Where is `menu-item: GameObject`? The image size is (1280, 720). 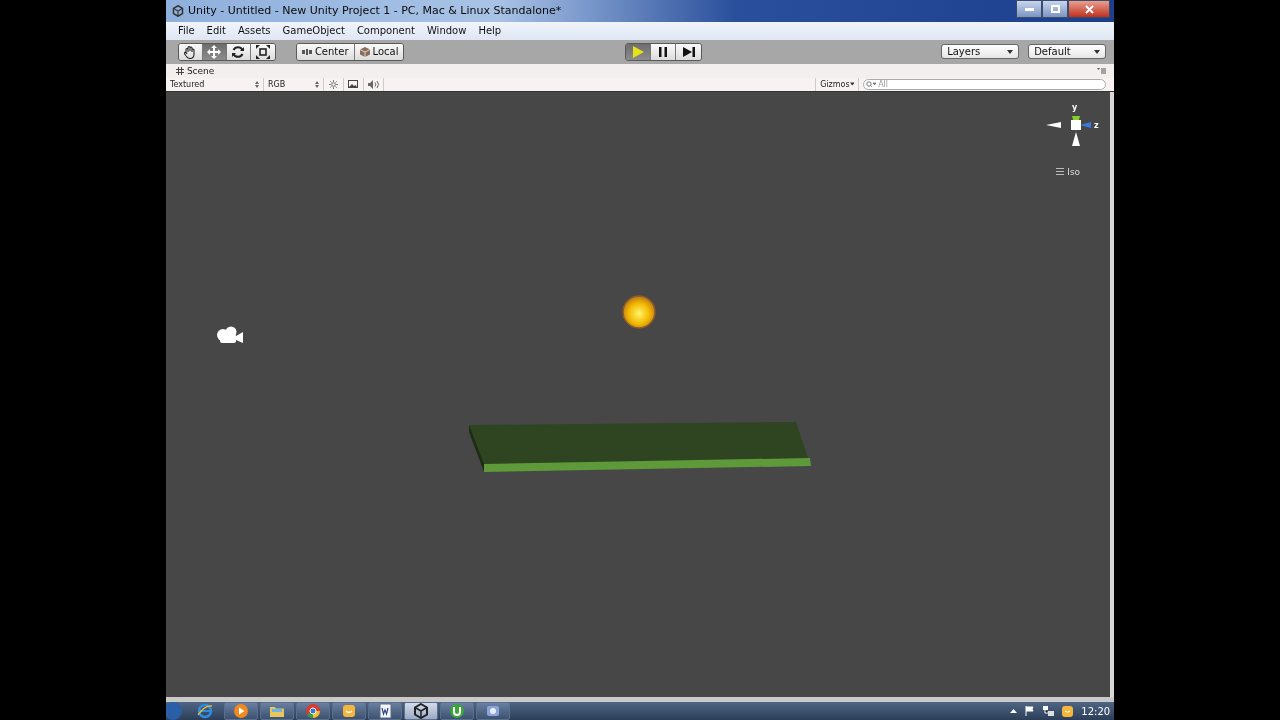 menu-item: GameObject is located at coordinates (313, 31).